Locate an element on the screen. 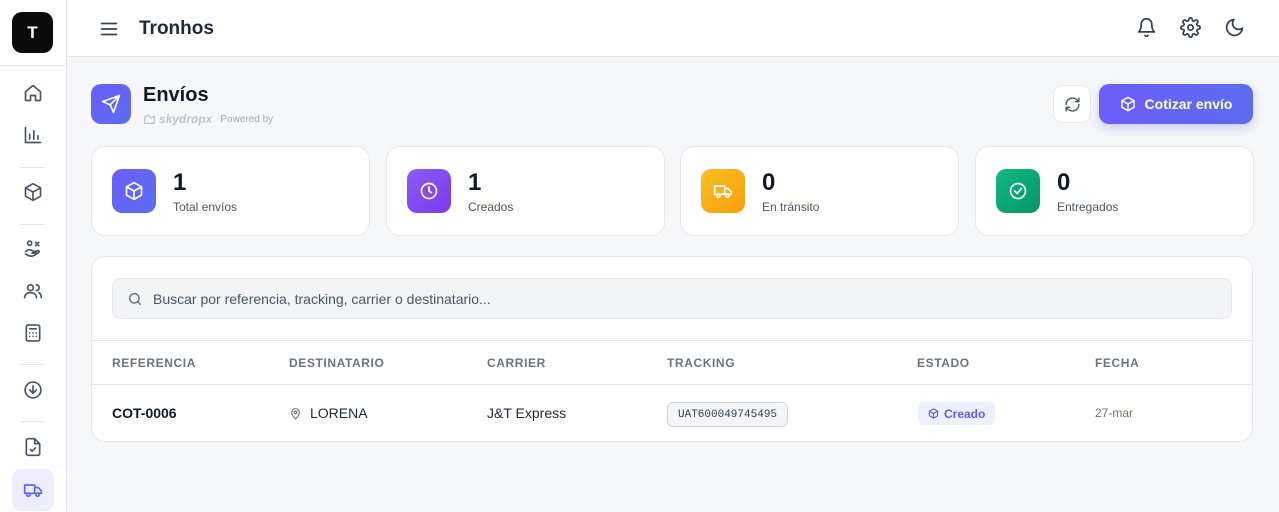  calculator-icon is located at coordinates (33, 333).